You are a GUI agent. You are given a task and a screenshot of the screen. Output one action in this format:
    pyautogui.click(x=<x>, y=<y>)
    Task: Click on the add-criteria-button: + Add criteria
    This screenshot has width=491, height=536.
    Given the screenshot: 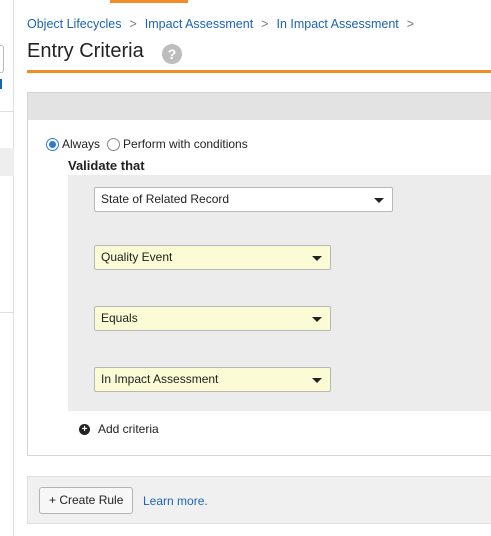 What is the action you would take?
    pyautogui.click(x=119, y=429)
    